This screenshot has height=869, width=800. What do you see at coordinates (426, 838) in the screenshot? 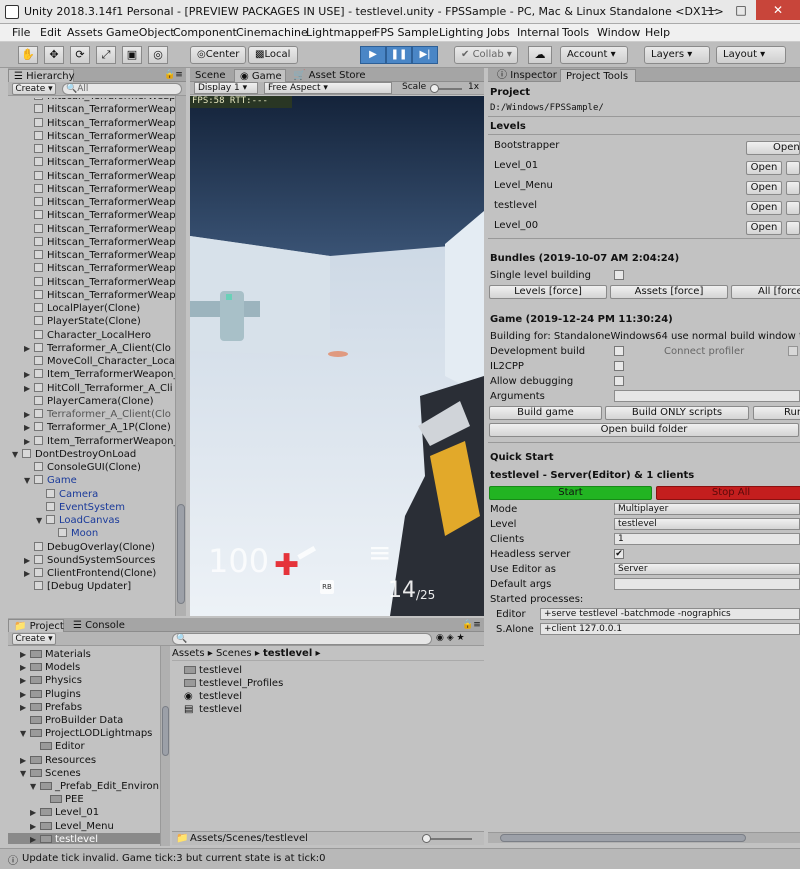
I see `icon-size-handle` at bounding box center [426, 838].